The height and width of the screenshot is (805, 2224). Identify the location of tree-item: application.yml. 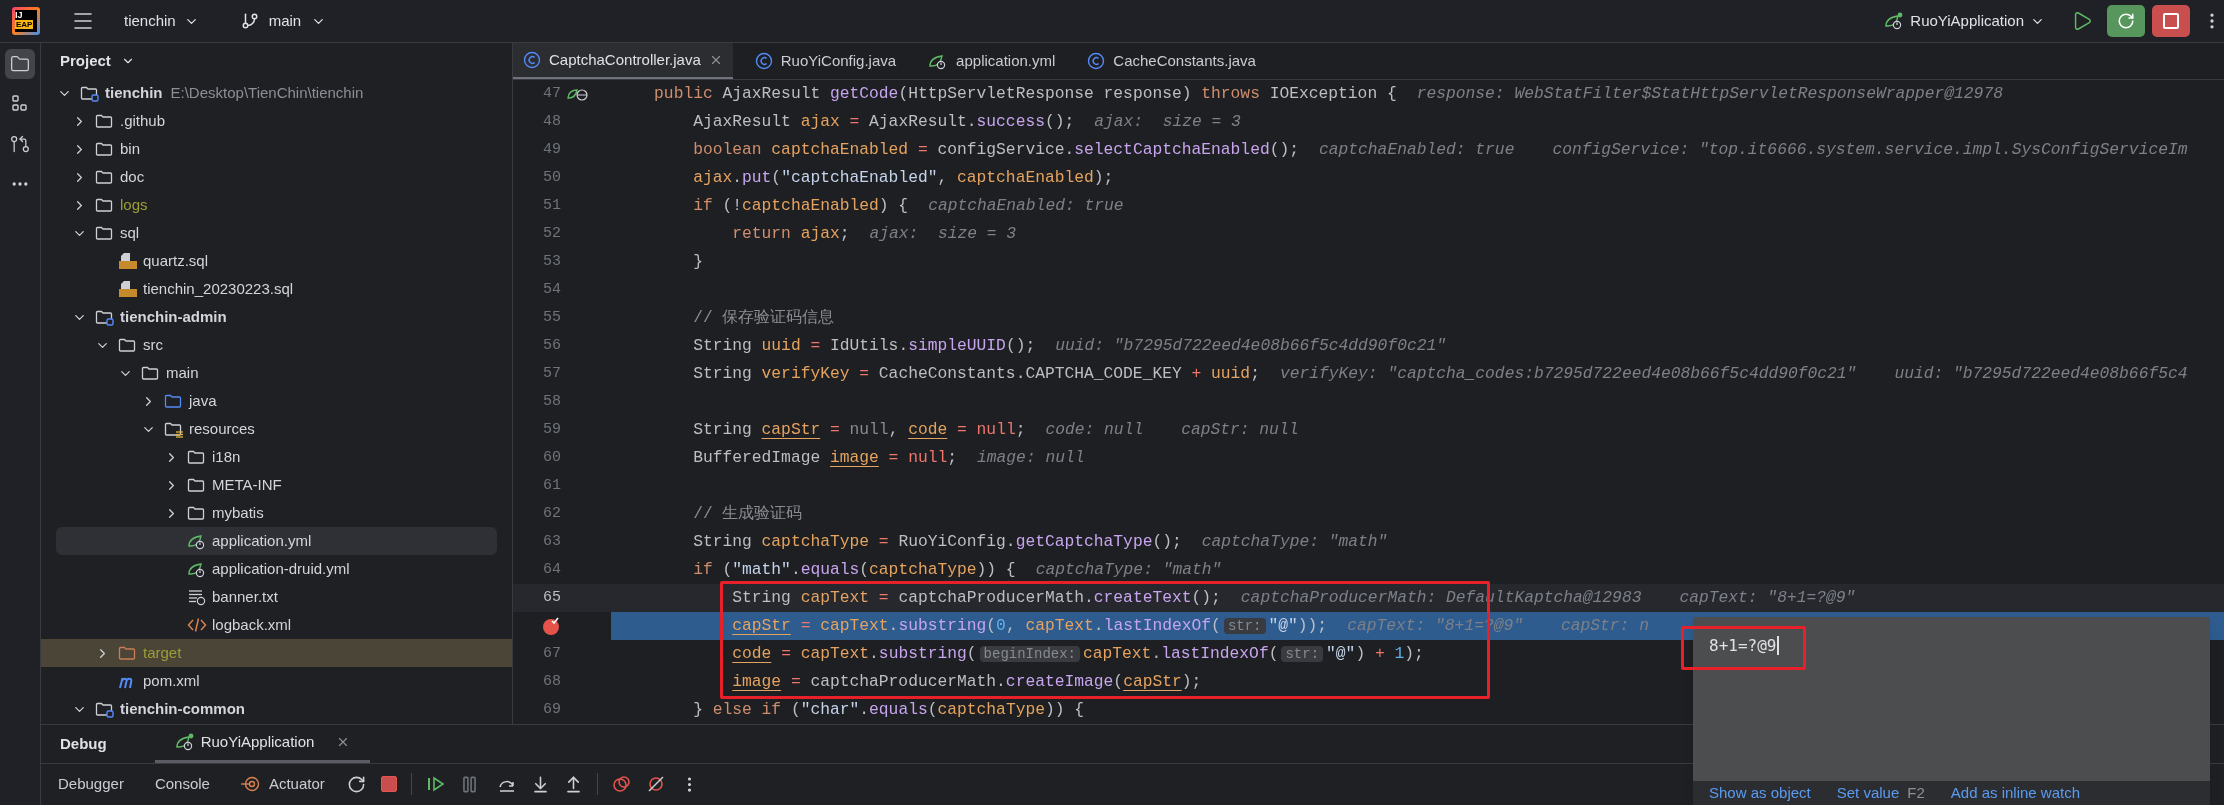
(276, 541).